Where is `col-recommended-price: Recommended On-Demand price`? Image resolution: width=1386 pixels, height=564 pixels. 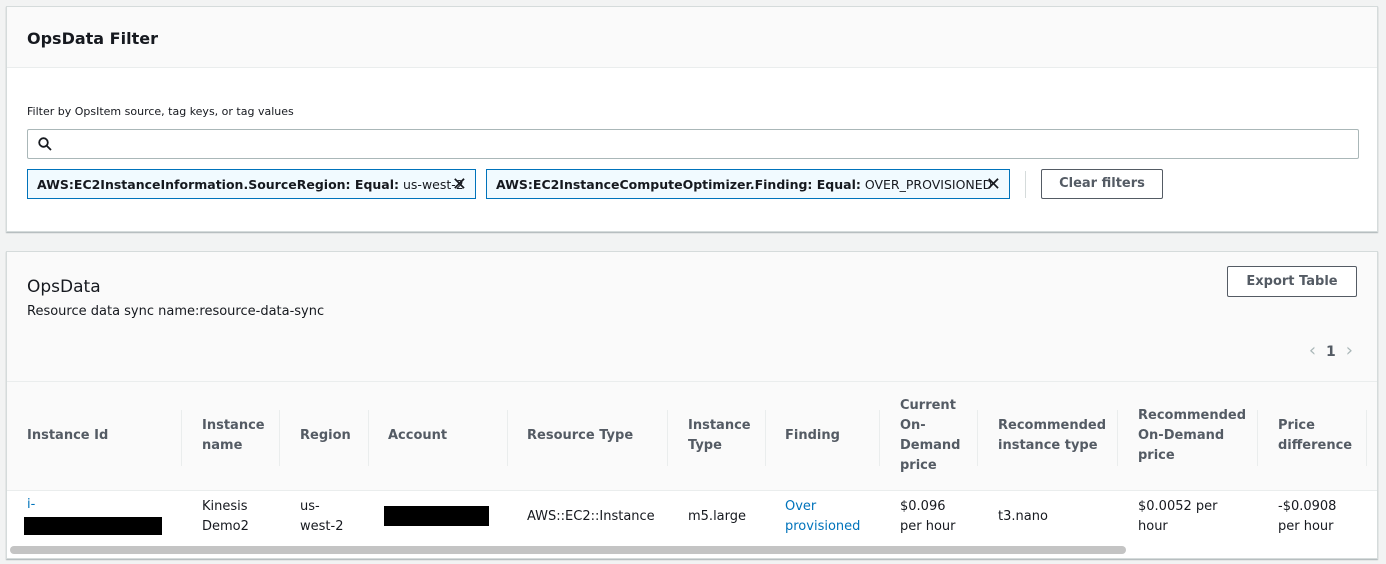
col-recommended-price: Recommended On-Demand price is located at coordinates (1193, 436).